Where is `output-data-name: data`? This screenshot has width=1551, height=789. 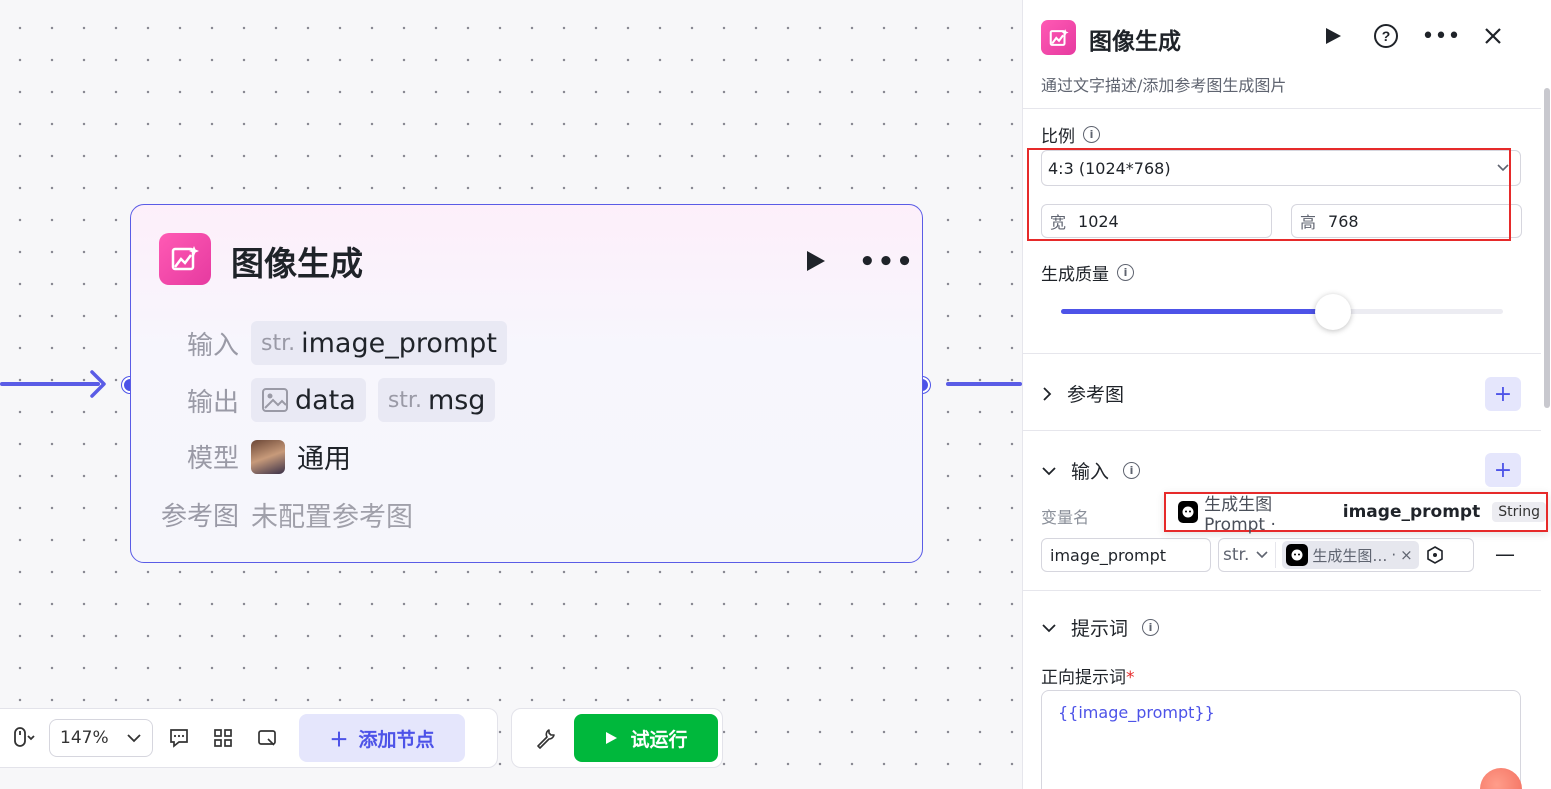 output-data-name: data is located at coordinates (325, 400).